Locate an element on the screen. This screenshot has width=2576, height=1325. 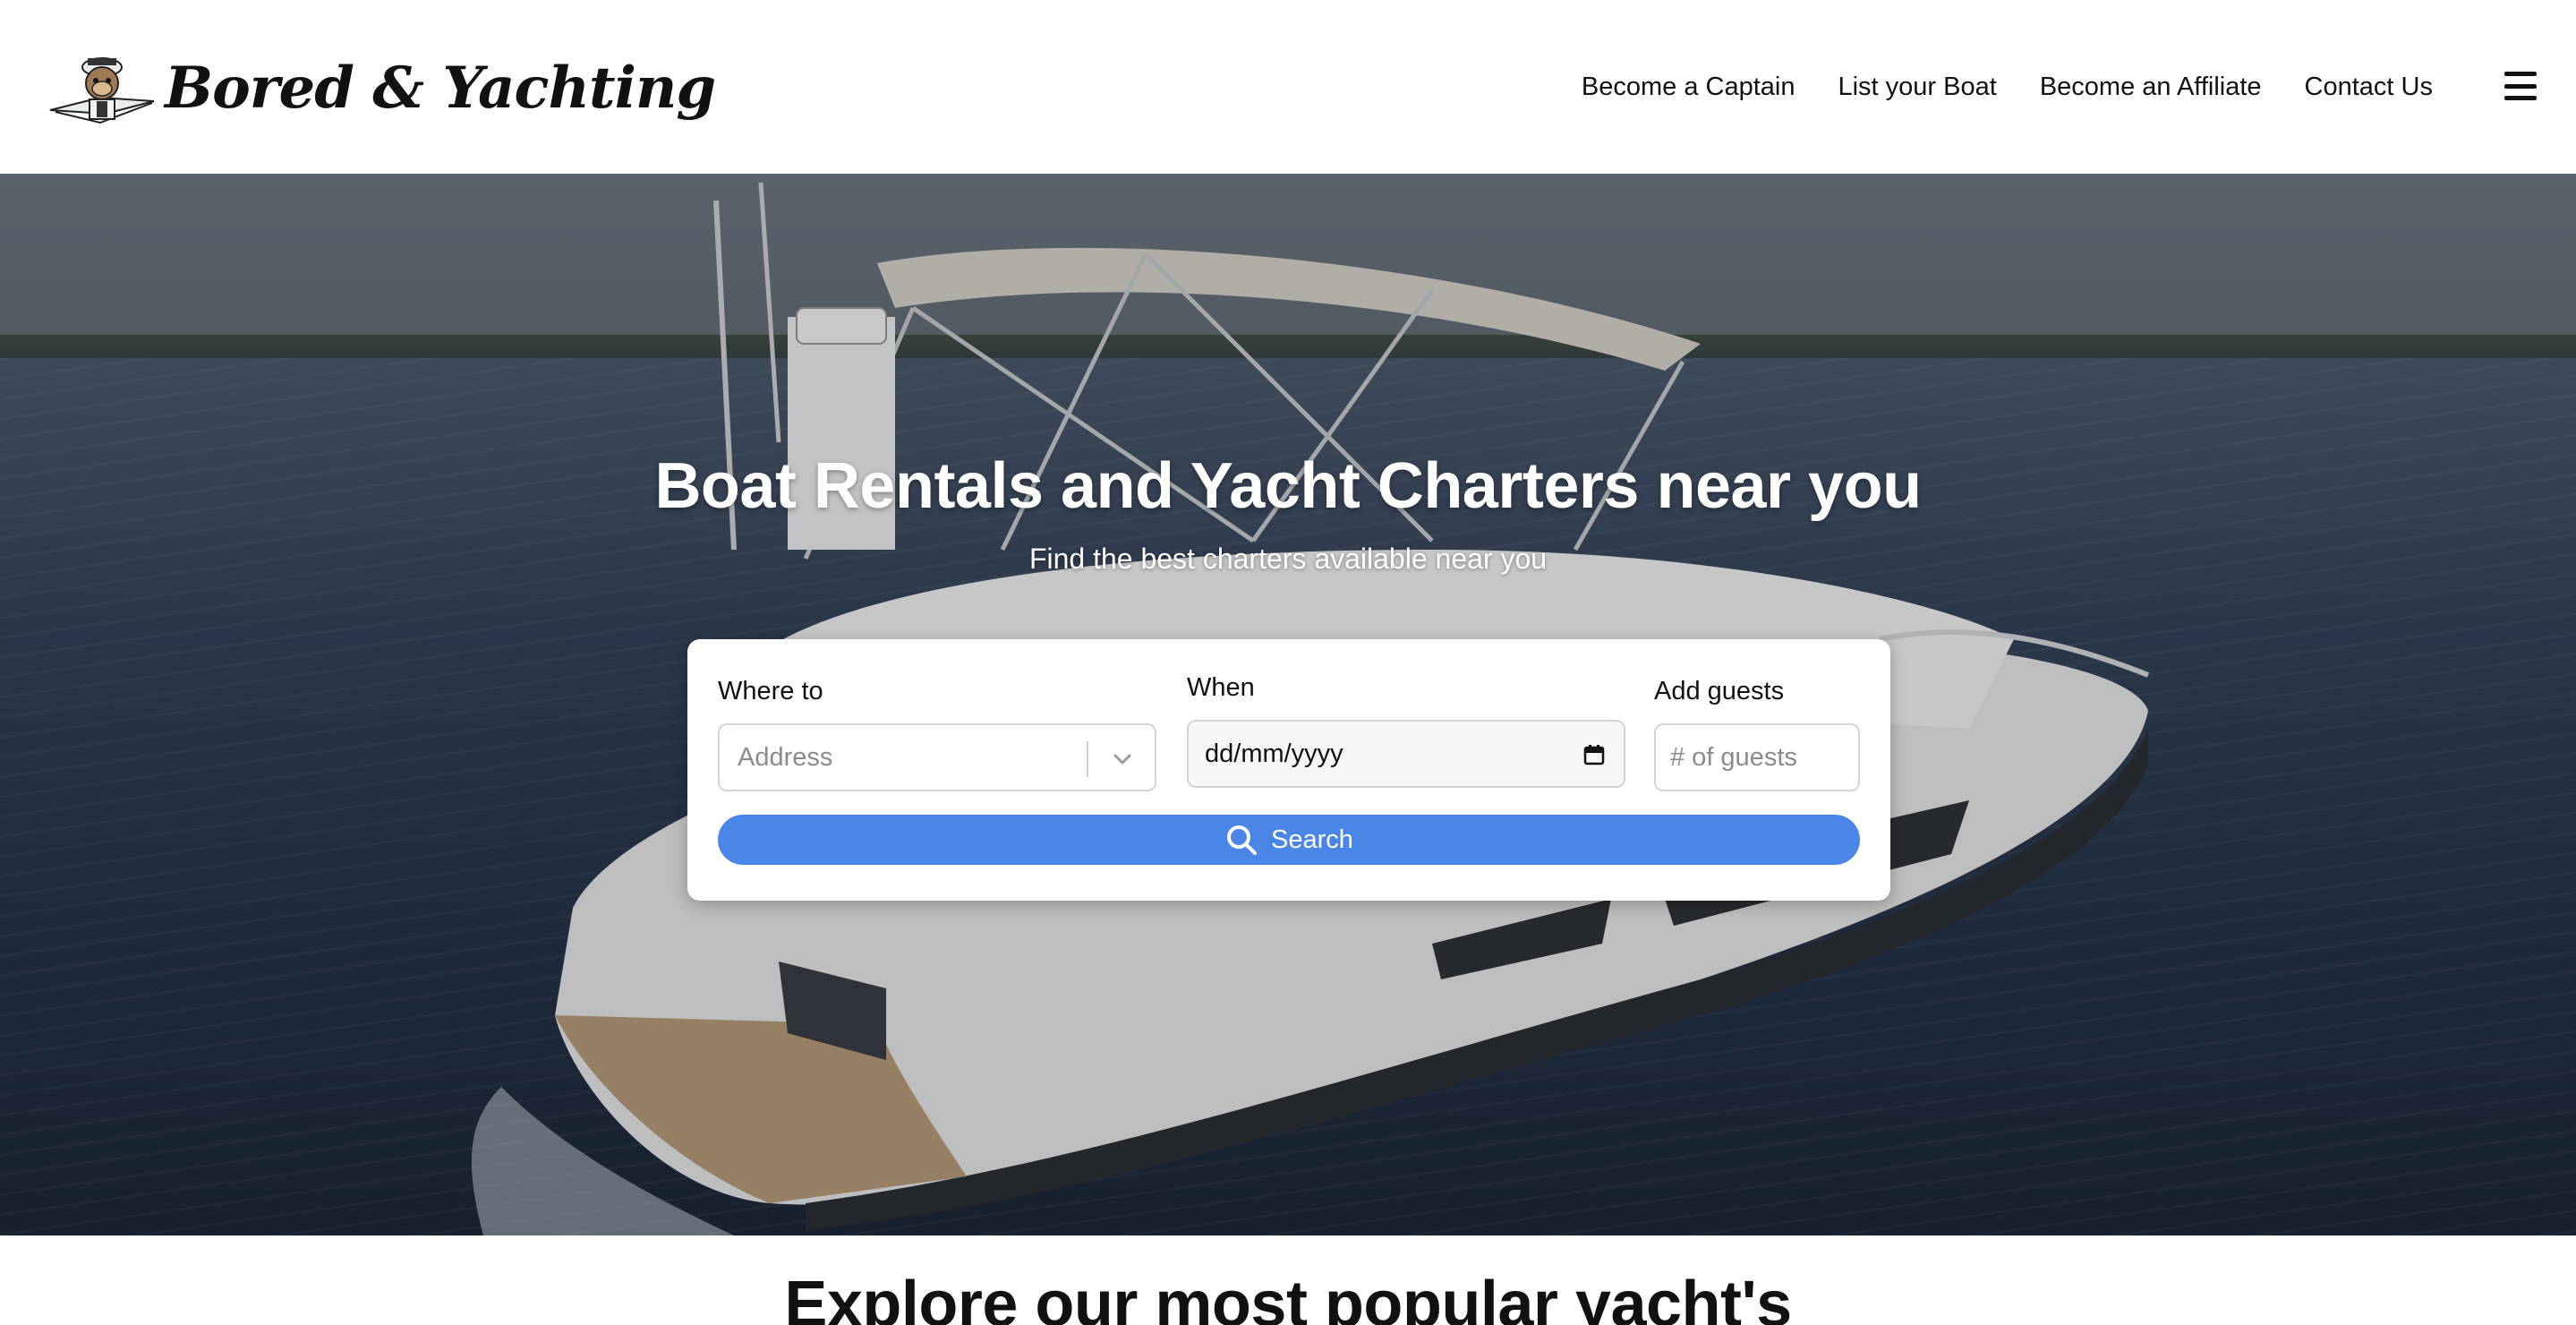
chevron-down-icon is located at coordinates (1122, 759).